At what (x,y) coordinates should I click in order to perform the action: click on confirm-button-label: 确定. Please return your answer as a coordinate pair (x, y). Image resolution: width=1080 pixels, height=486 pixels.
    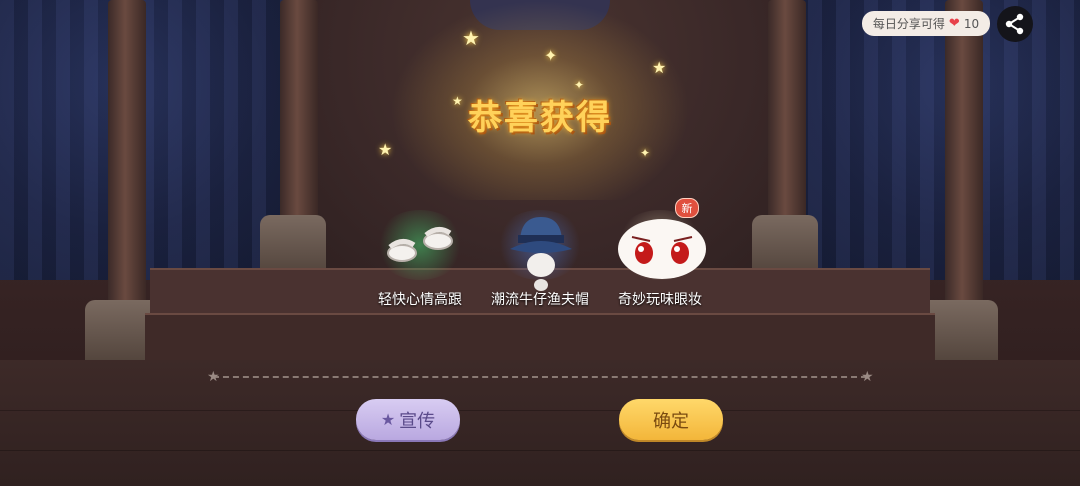
    Looking at the image, I should click on (671, 421).